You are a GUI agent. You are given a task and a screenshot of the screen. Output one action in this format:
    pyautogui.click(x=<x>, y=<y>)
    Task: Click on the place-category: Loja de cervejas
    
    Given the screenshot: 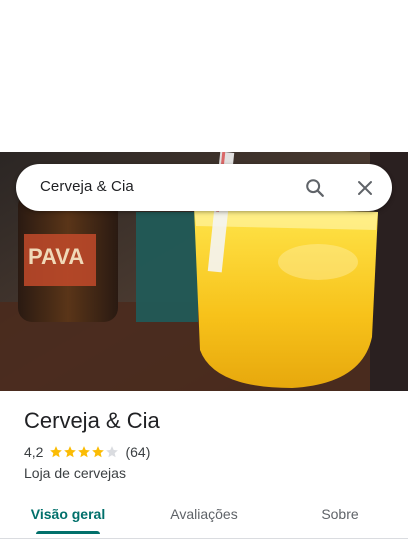 What is the action you would take?
    pyautogui.click(x=204, y=473)
    